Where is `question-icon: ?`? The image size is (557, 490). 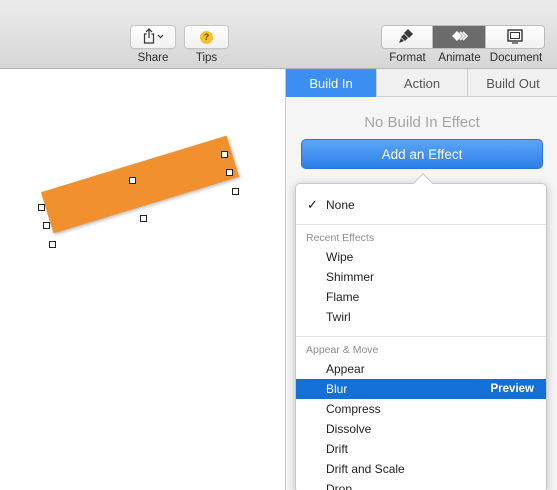
question-icon: ? is located at coordinates (206, 37).